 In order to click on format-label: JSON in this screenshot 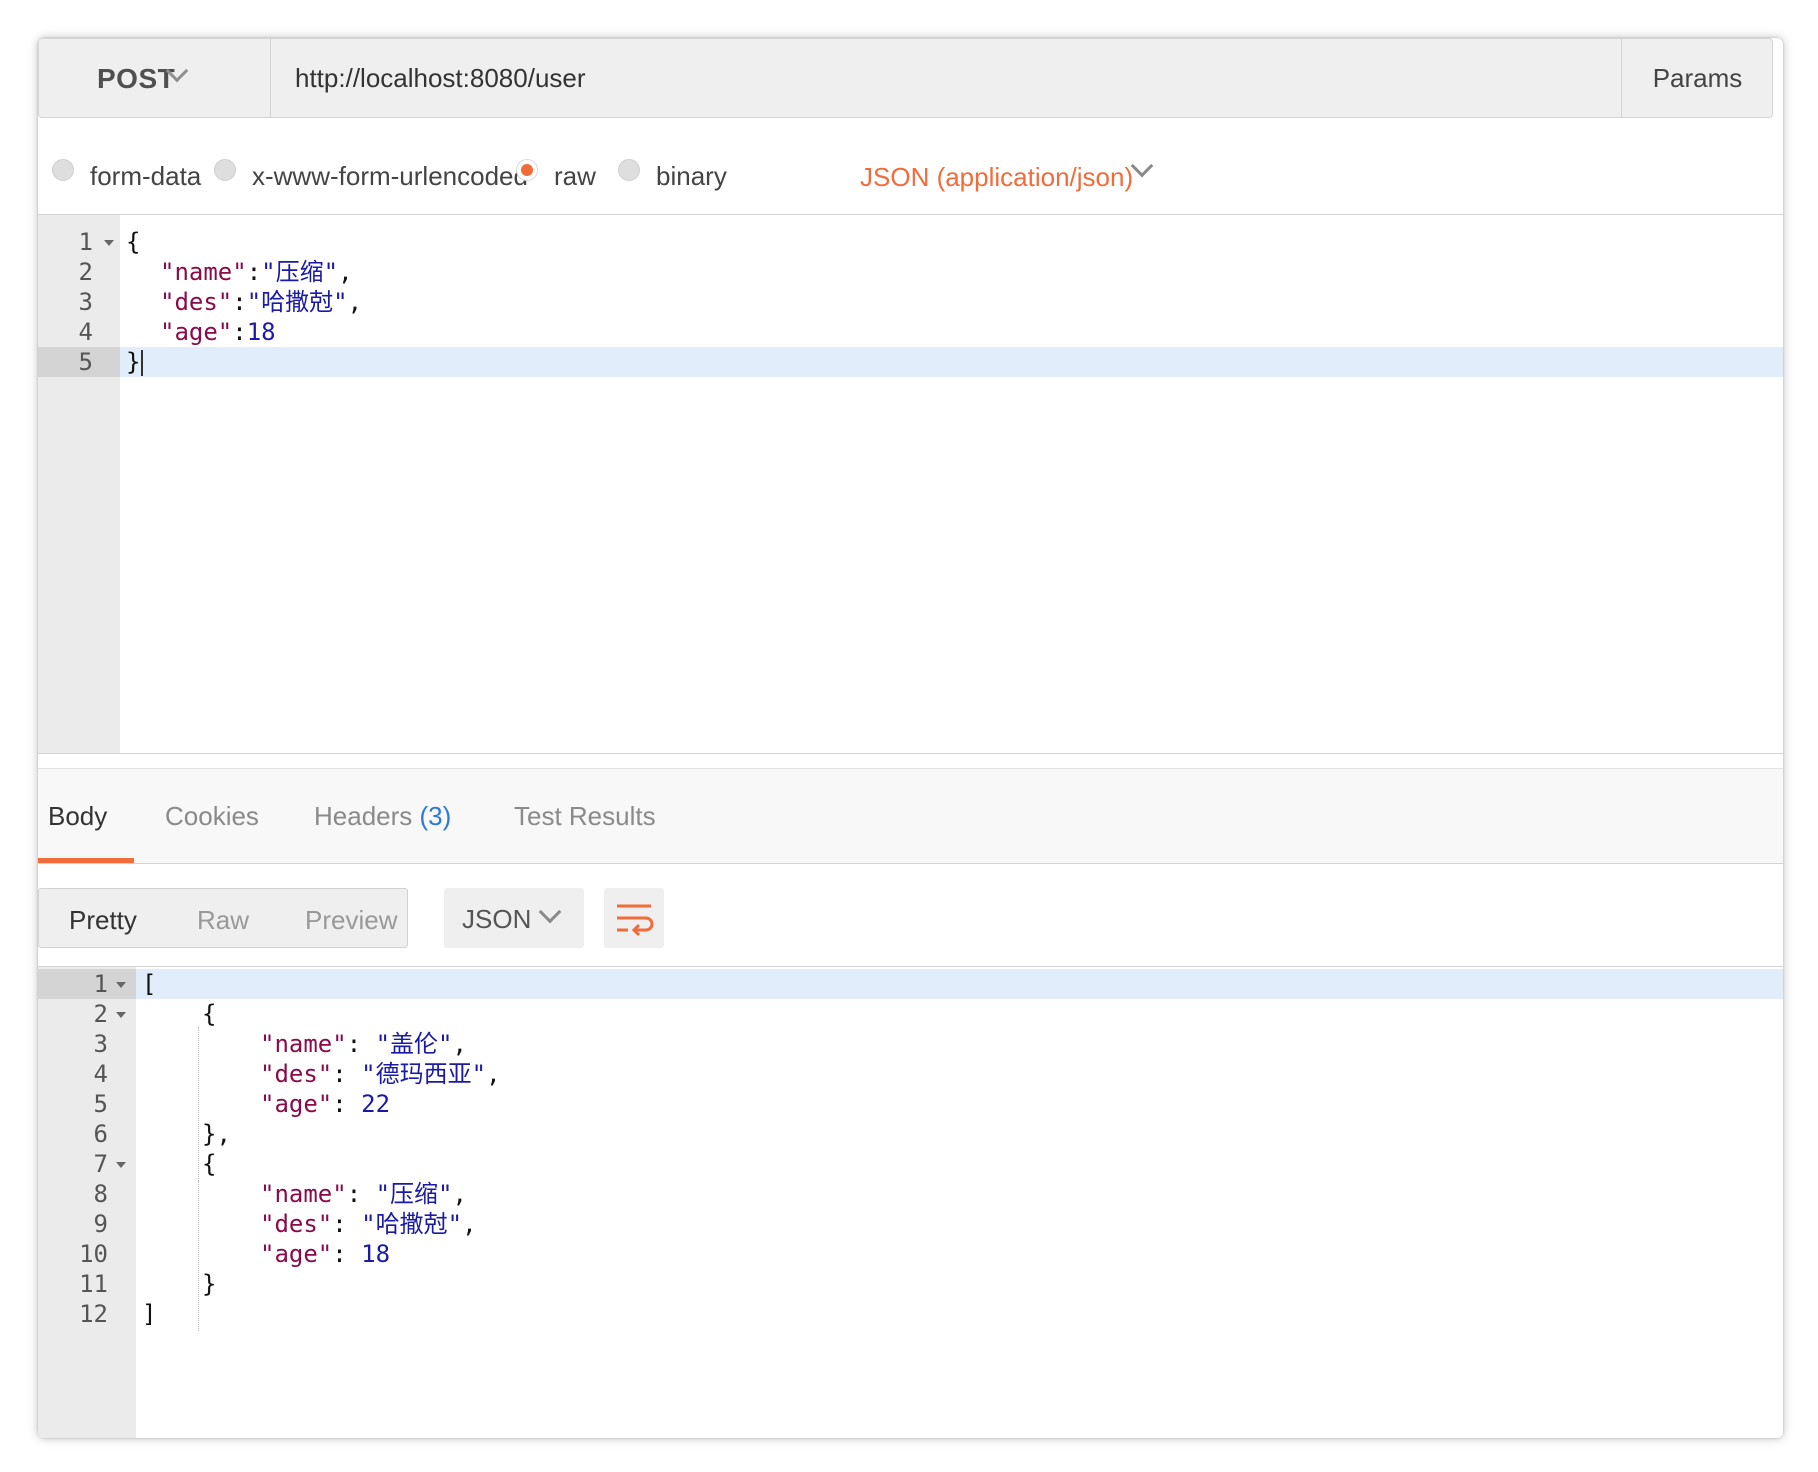, I will do `click(497, 919)`.